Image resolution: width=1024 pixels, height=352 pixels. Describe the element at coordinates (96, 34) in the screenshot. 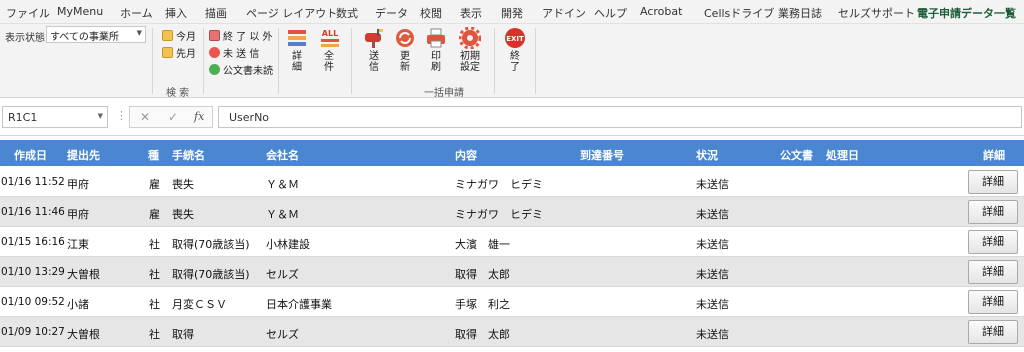

I see `status-dropdown: すべての事業所 ▼` at that location.